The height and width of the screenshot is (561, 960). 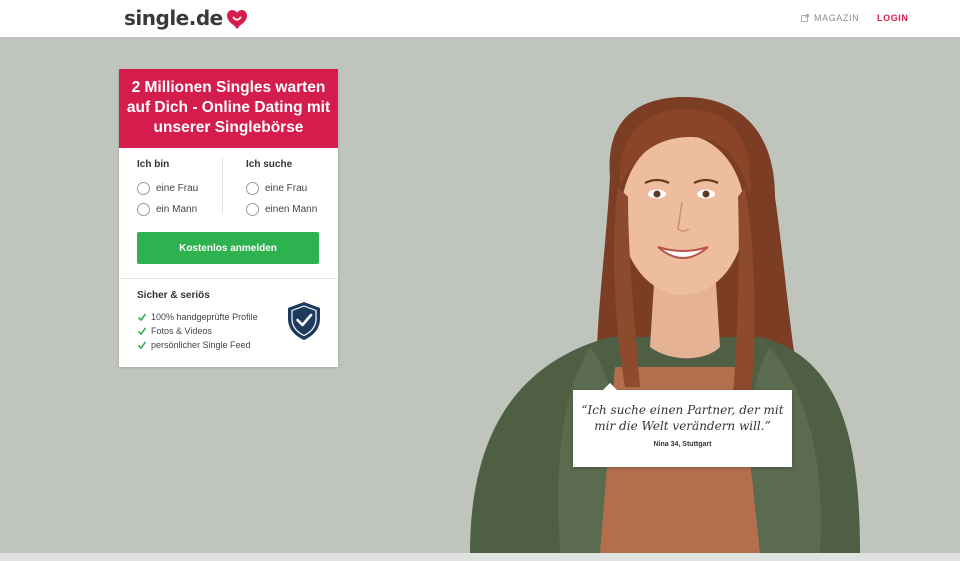 I want to click on option-label: ein Mann, so click(x=177, y=209).